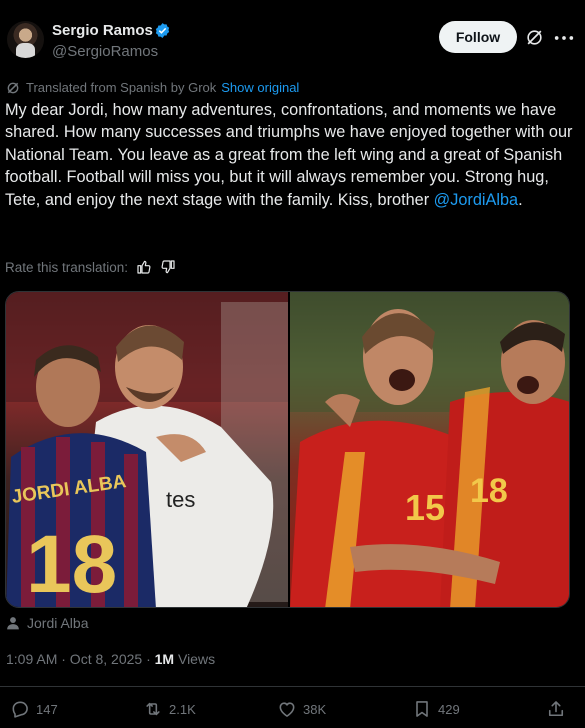 Image resolution: width=585 pixels, height=728 pixels. I want to click on bookmark-icon, so click(422, 709).